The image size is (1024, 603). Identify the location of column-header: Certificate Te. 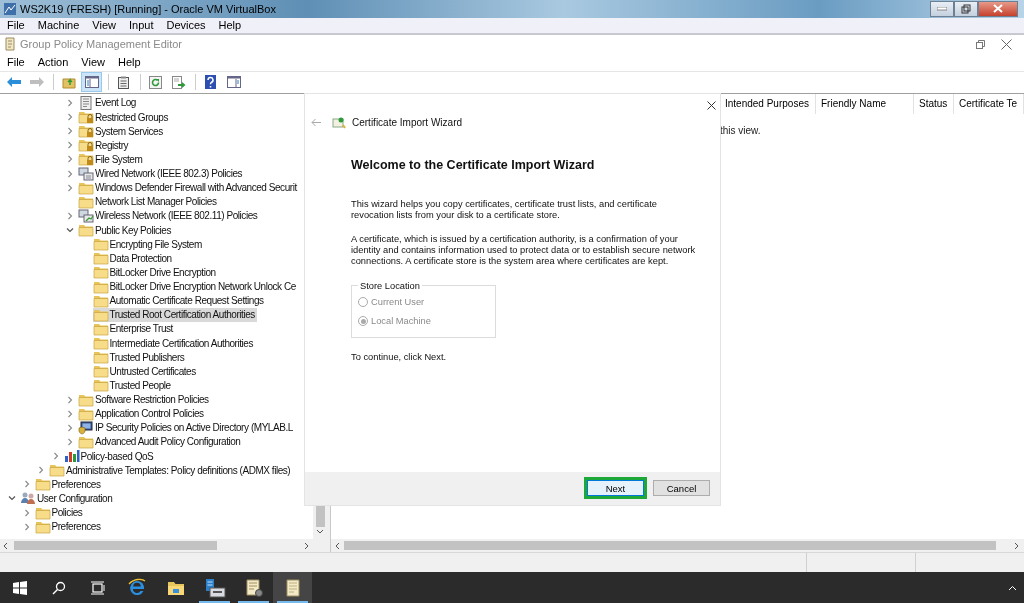
(989, 103).